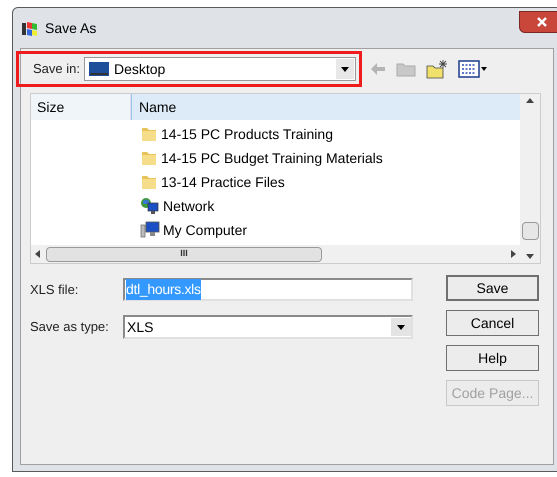 This screenshot has width=557, height=477. What do you see at coordinates (56, 69) in the screenshot?
I see `save-in-label: Save in:` at bounding box center [56, 69].